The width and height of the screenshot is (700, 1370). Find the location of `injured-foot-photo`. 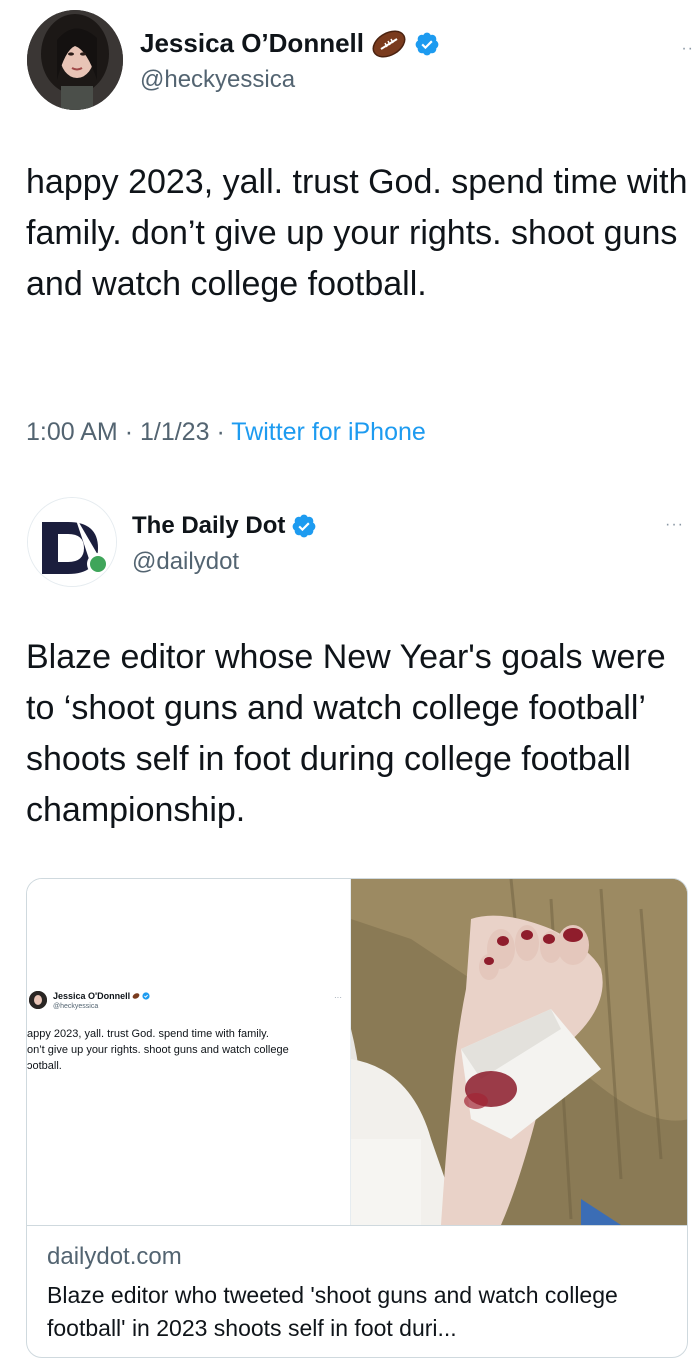

injured-foot-photo is located at coordinates (519, 1052).